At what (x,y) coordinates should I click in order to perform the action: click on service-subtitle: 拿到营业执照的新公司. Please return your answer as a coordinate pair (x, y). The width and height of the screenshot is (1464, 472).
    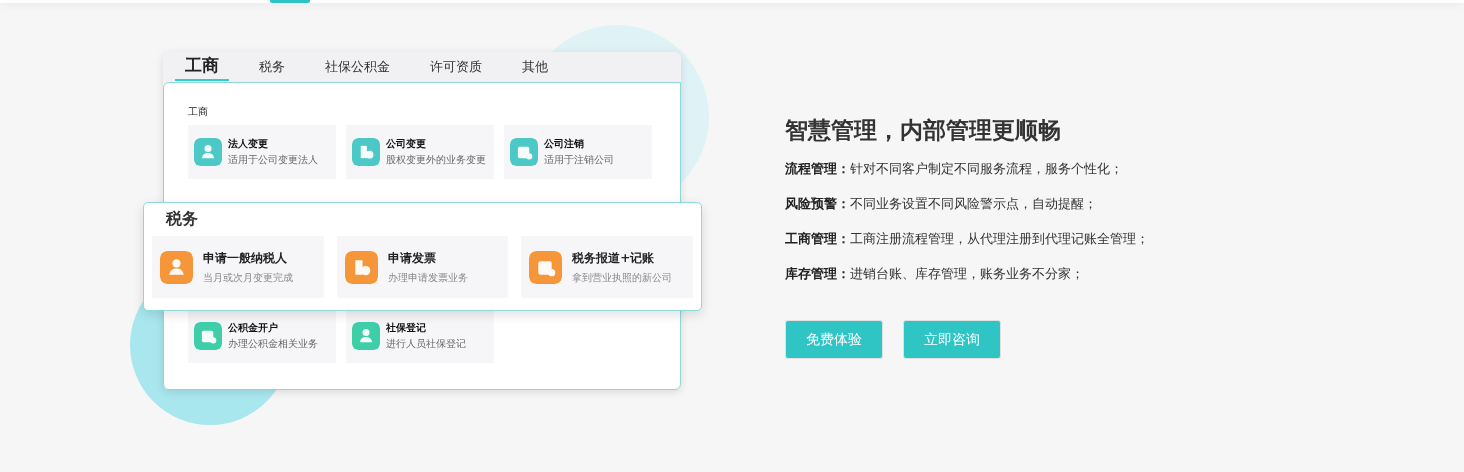
    Looking at the image, I should click on (622, 277).